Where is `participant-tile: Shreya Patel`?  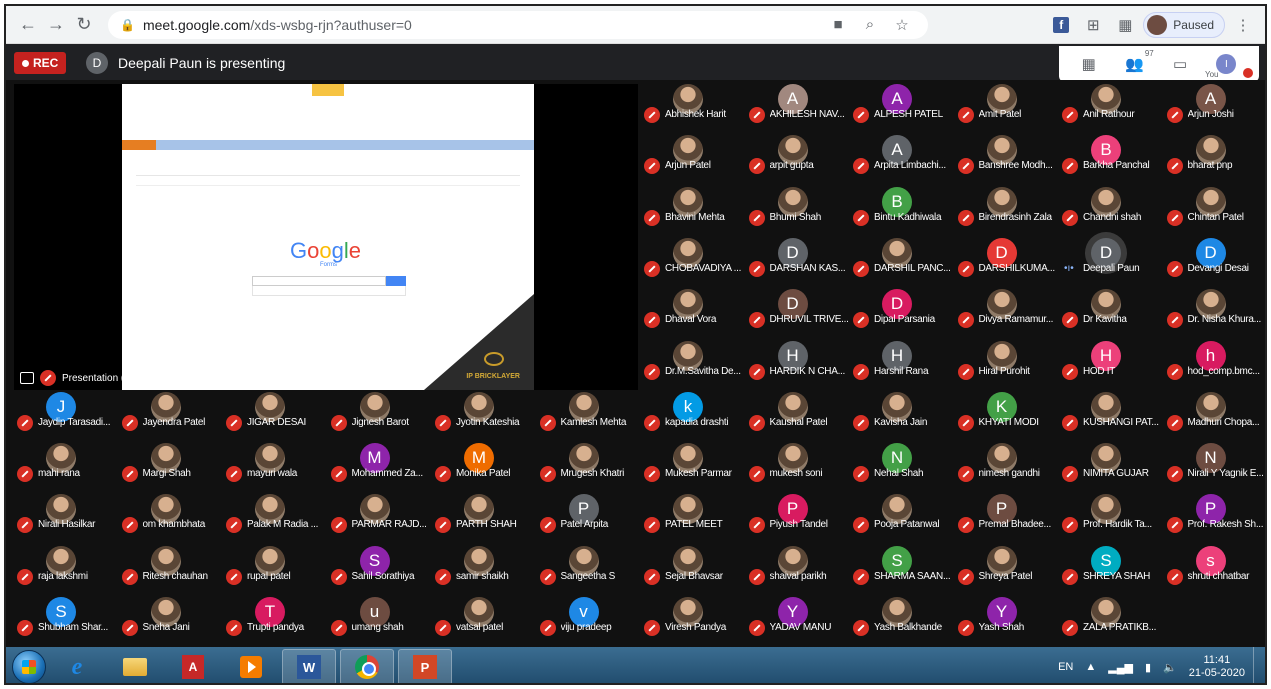
participant-tile: Shreya Patel is located at coordinates (1008, 569).